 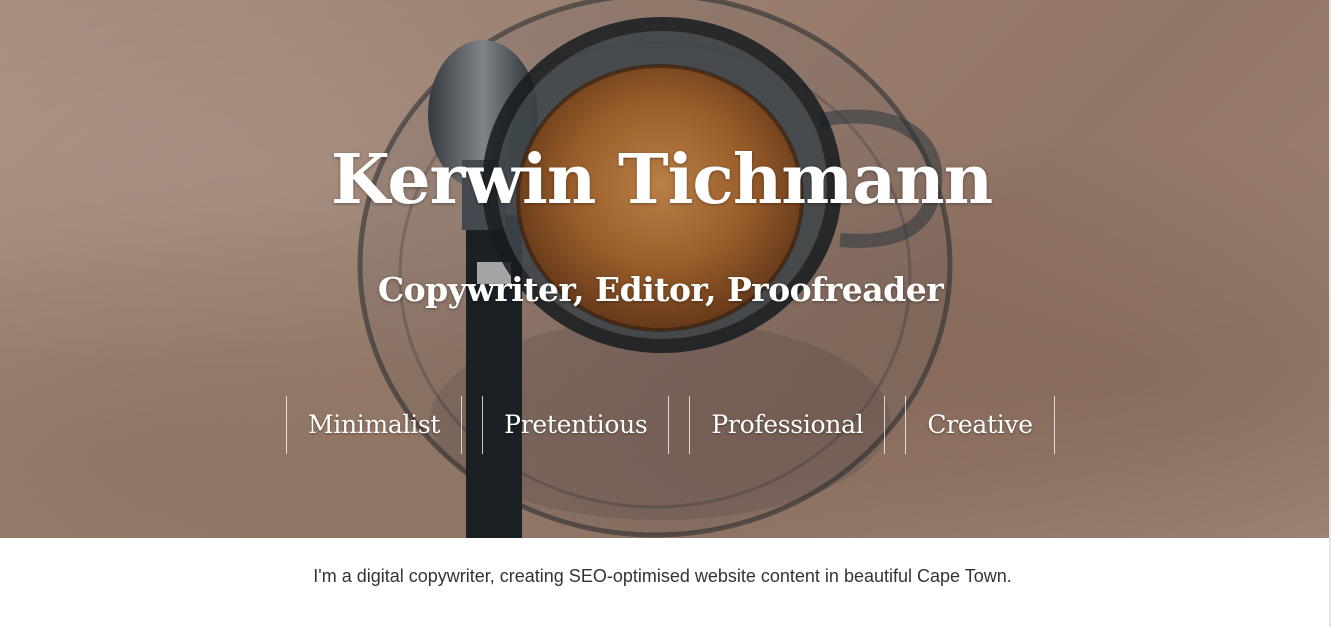 I want to click on site-title: Kerwin Tichmann, so click(x=663, y=180).